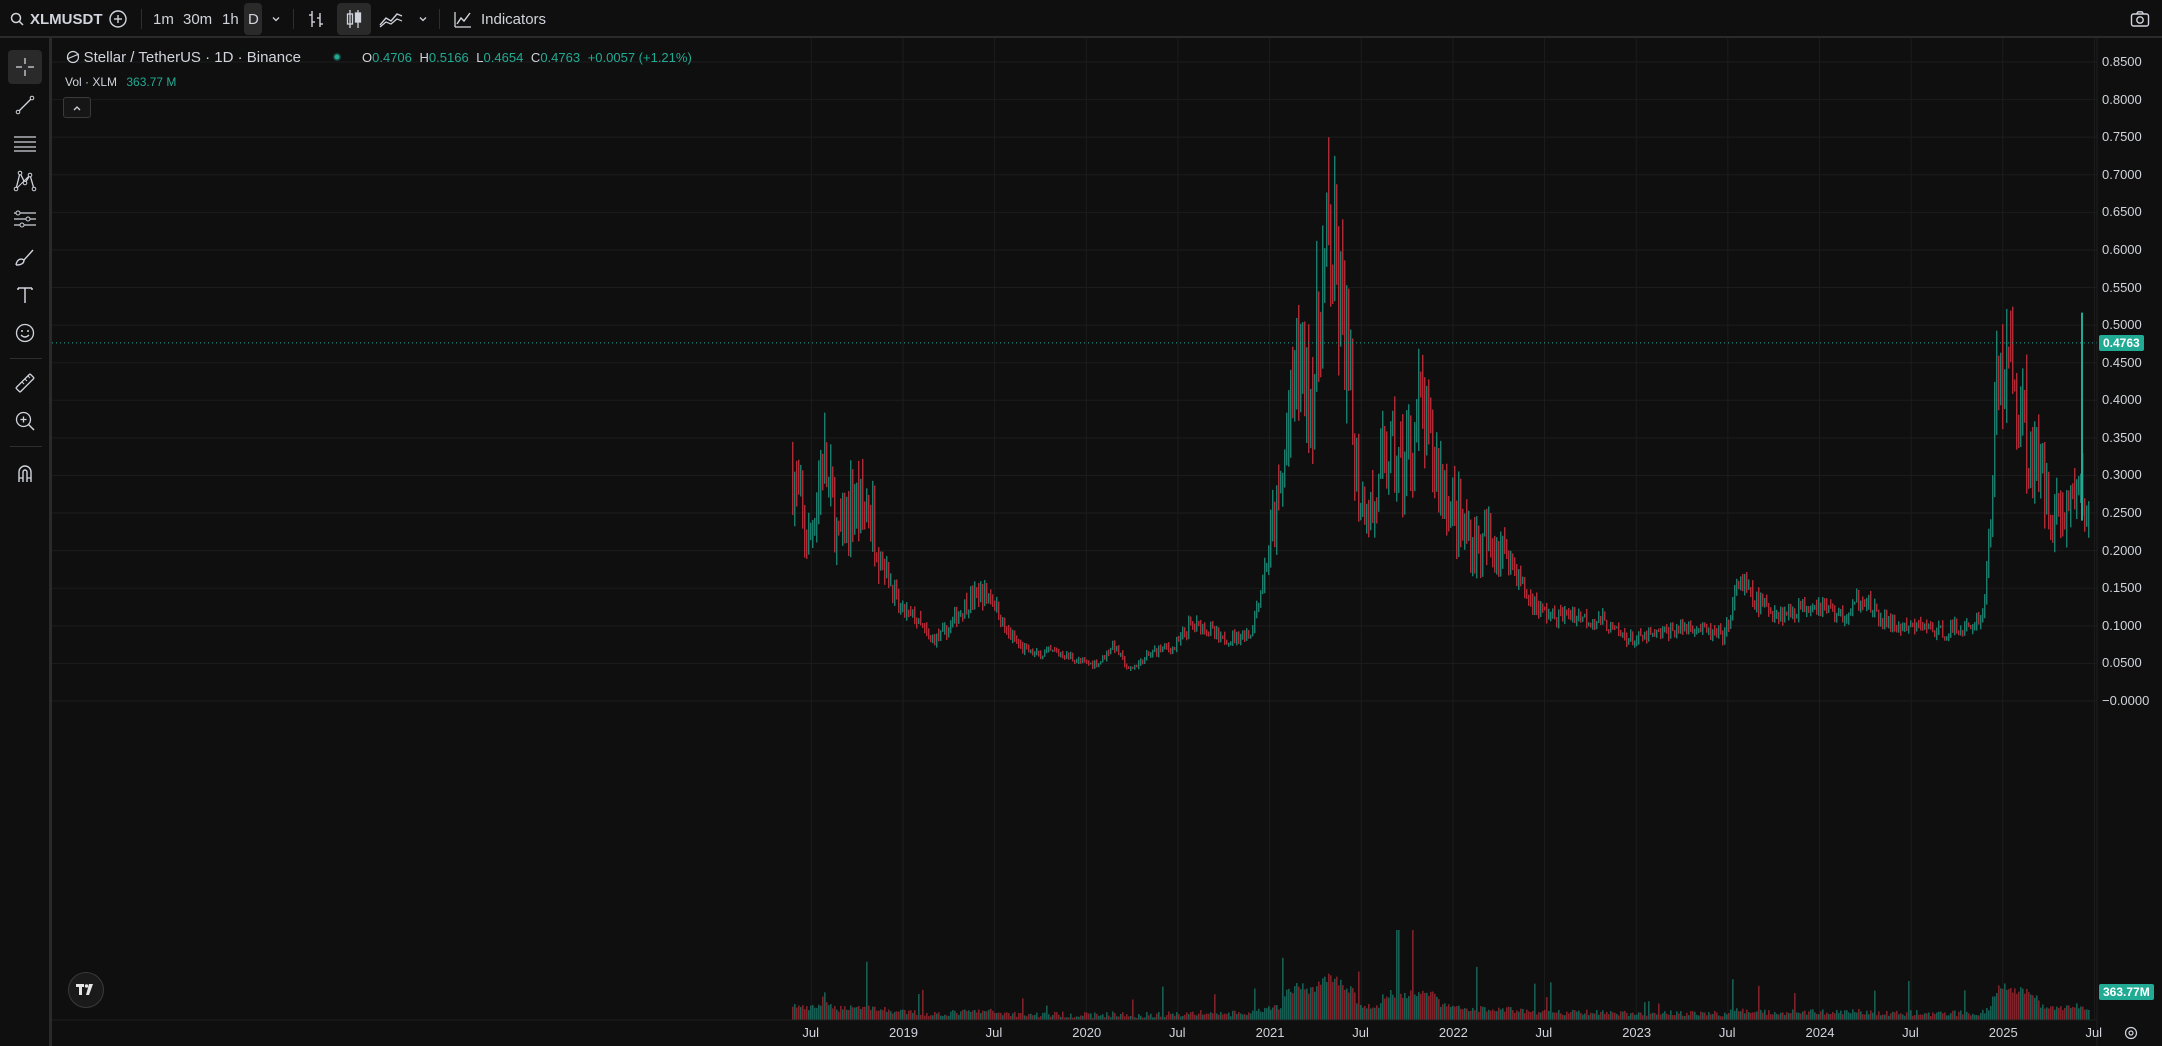  What do you see at coordinates (276, 19) in the screenshot?
I see `interval-dropdown` at bounding box center [276, 19].